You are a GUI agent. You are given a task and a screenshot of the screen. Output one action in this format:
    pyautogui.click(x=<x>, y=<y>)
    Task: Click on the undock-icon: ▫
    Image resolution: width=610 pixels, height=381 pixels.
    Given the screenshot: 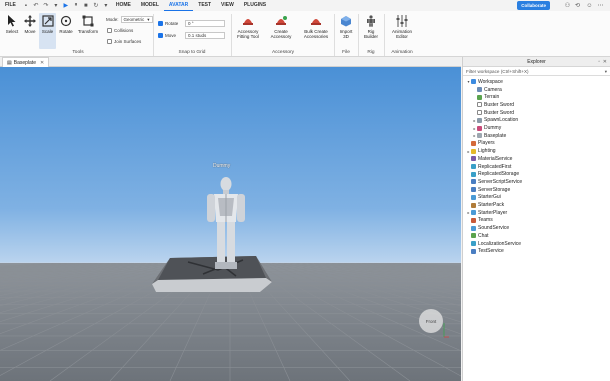 What is the action you would take?
    pyautogui.click(x=599, y=62)
    